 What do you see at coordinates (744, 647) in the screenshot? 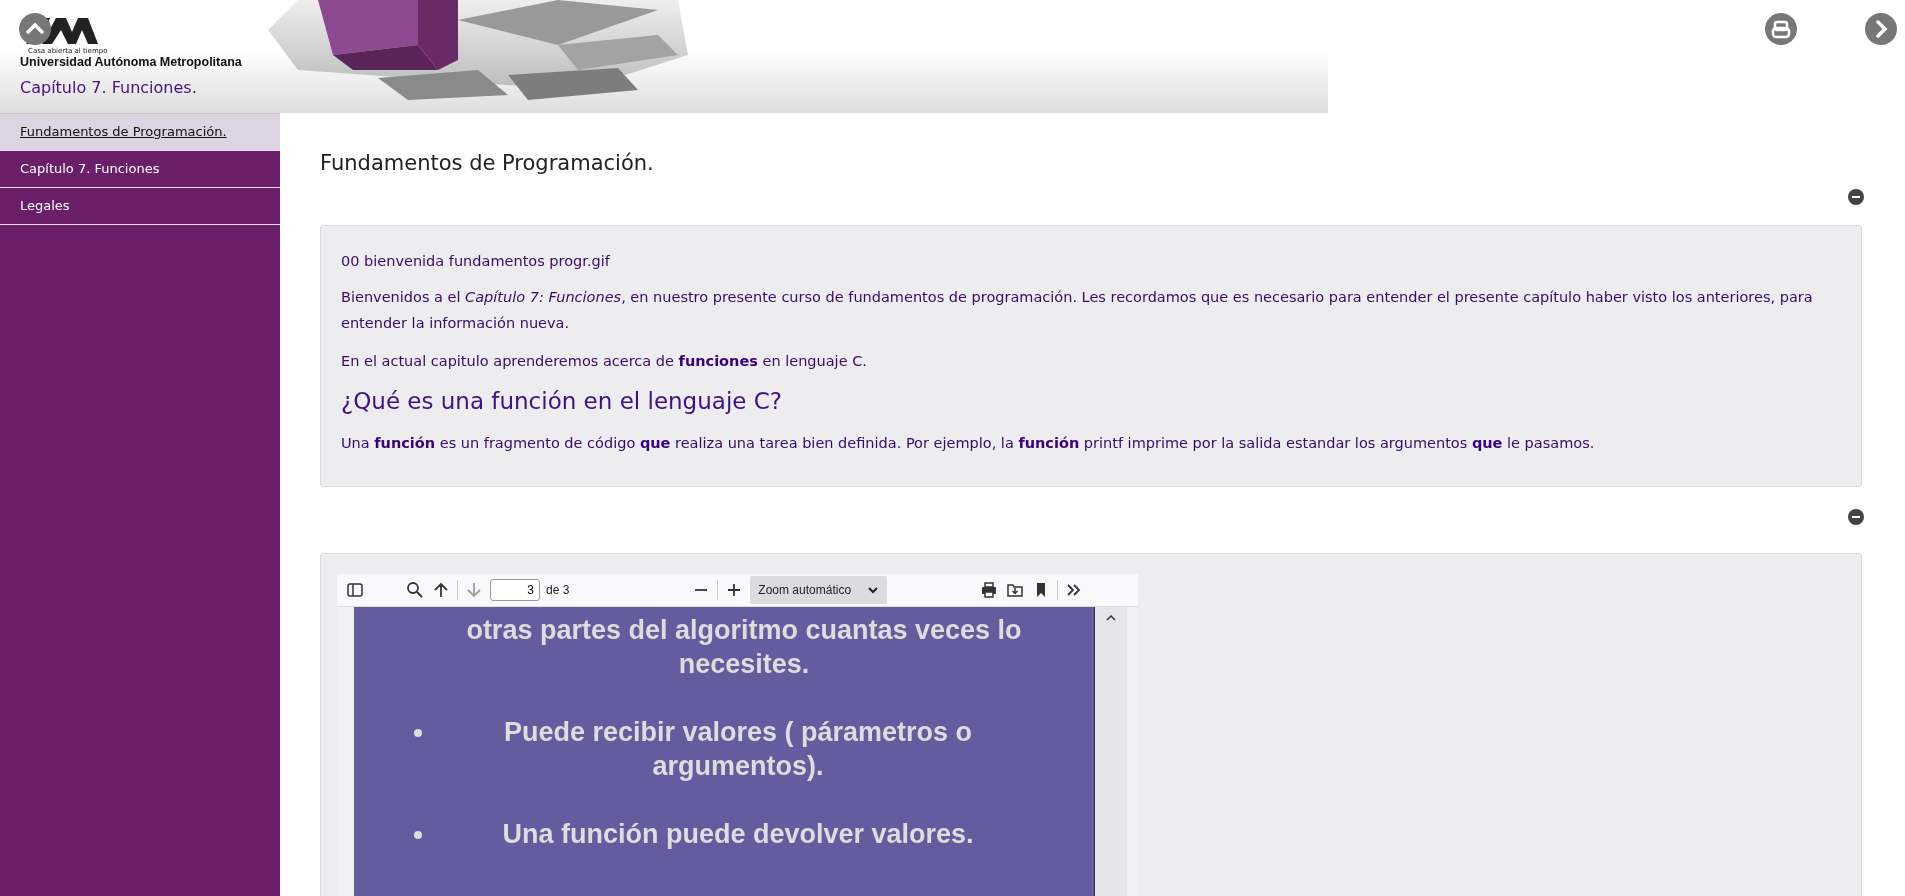
I see `slide-text: otras partes del algoritmo cuantas veces lo necesites.` at bounding box center [744, 647].